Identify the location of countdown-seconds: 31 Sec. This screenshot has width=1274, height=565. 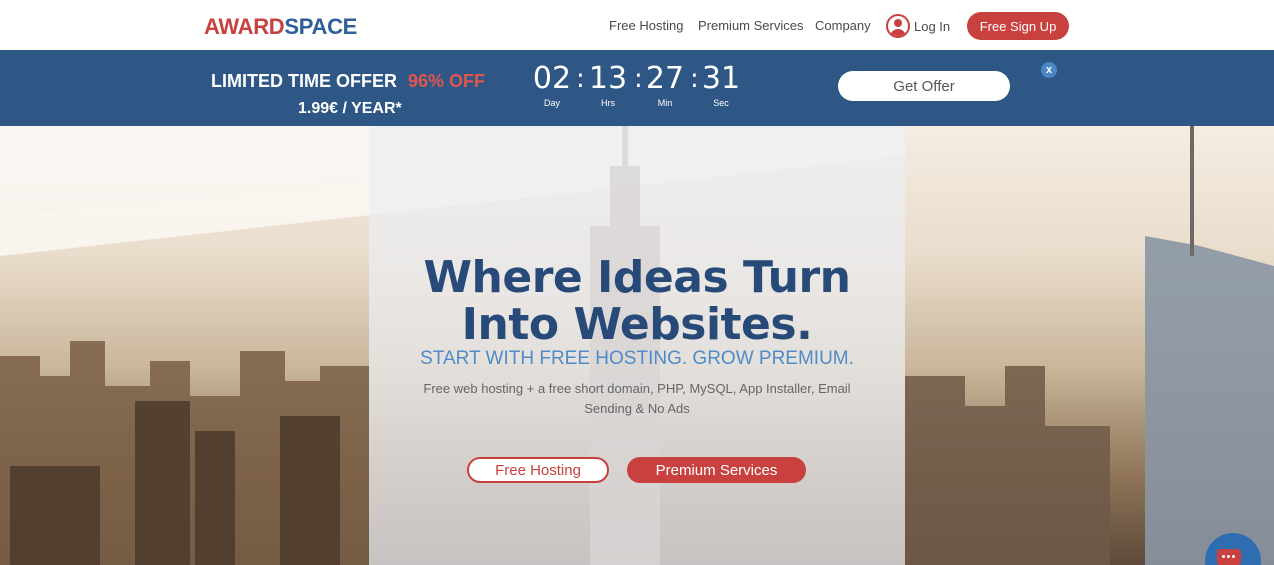
(721, 85).